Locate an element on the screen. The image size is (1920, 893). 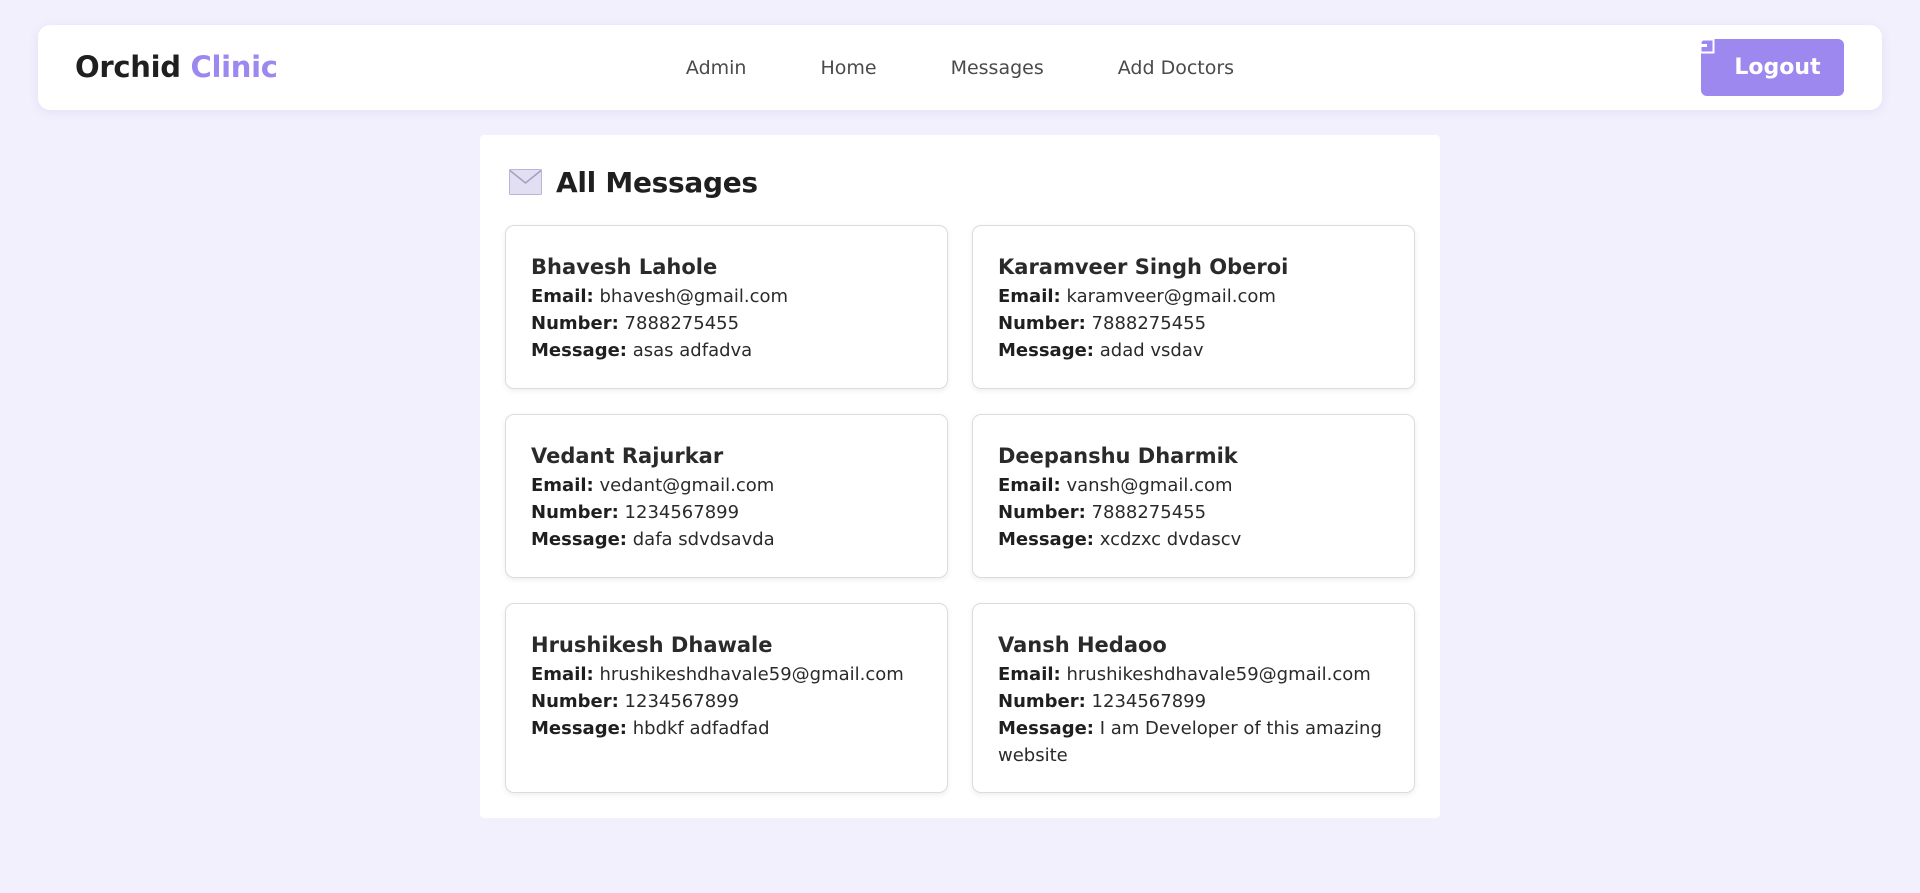
logout-label: Logout is located at coordinates (1777, 67).